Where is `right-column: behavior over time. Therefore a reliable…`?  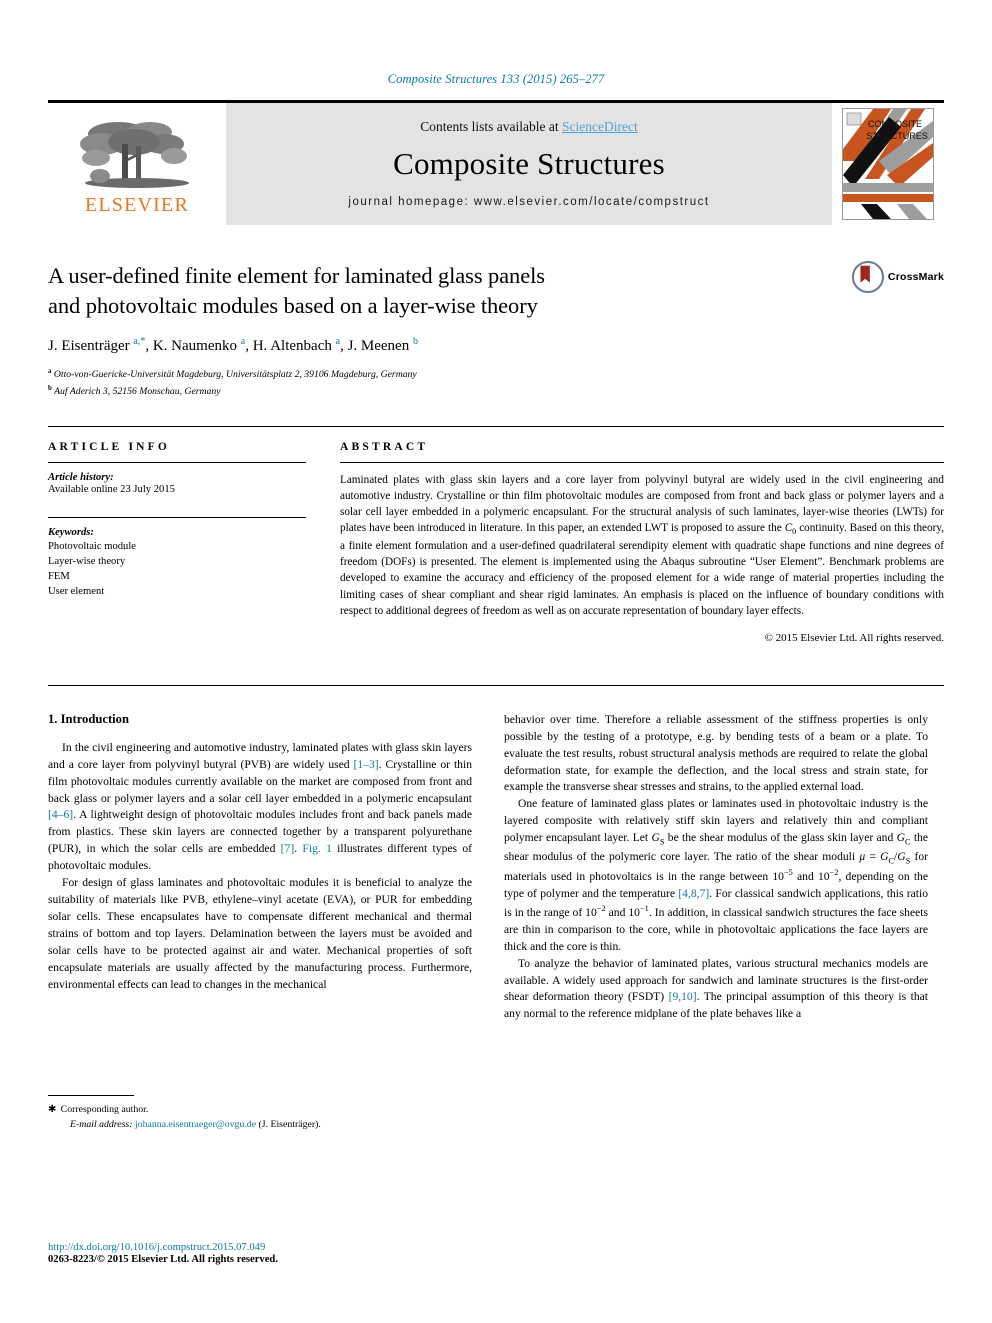 right-column: behavior over time. Therefore a reliable… is located at coordinates (716, 922).